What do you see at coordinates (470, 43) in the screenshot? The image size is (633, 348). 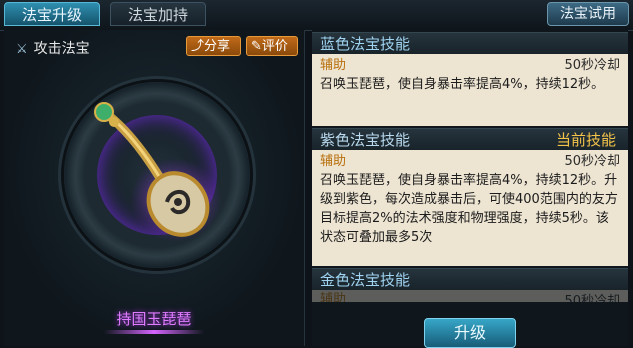 I see `blue-skill-header: 蓝色法宝技能` at bounding box center [470, 43].